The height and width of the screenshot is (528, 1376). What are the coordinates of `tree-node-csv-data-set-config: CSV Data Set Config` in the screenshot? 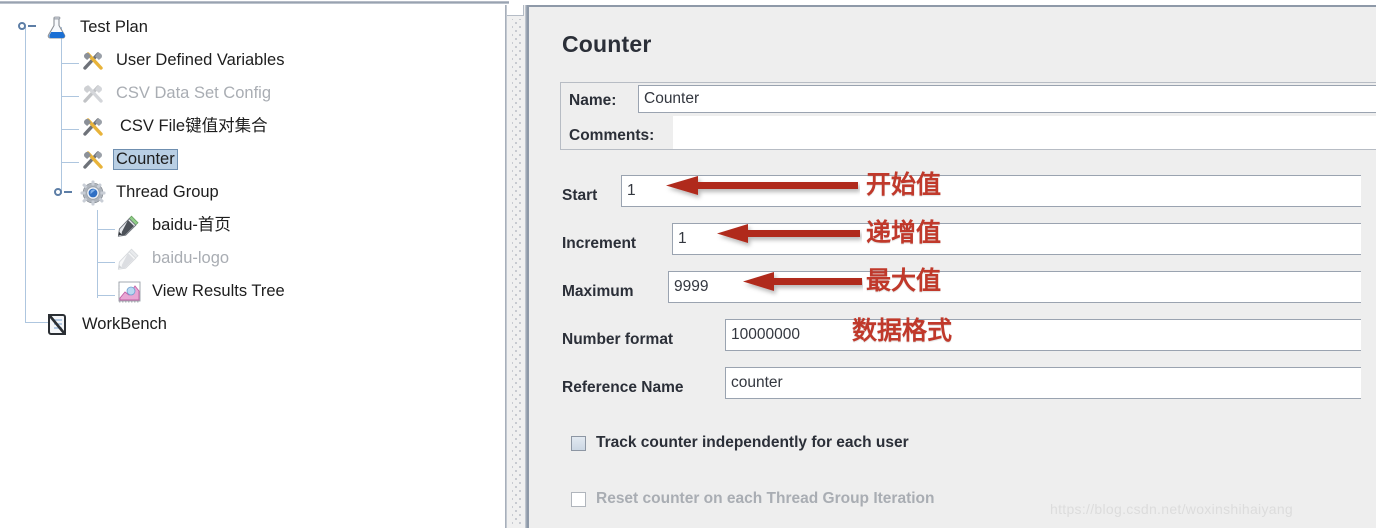 It's located at (136, 93).